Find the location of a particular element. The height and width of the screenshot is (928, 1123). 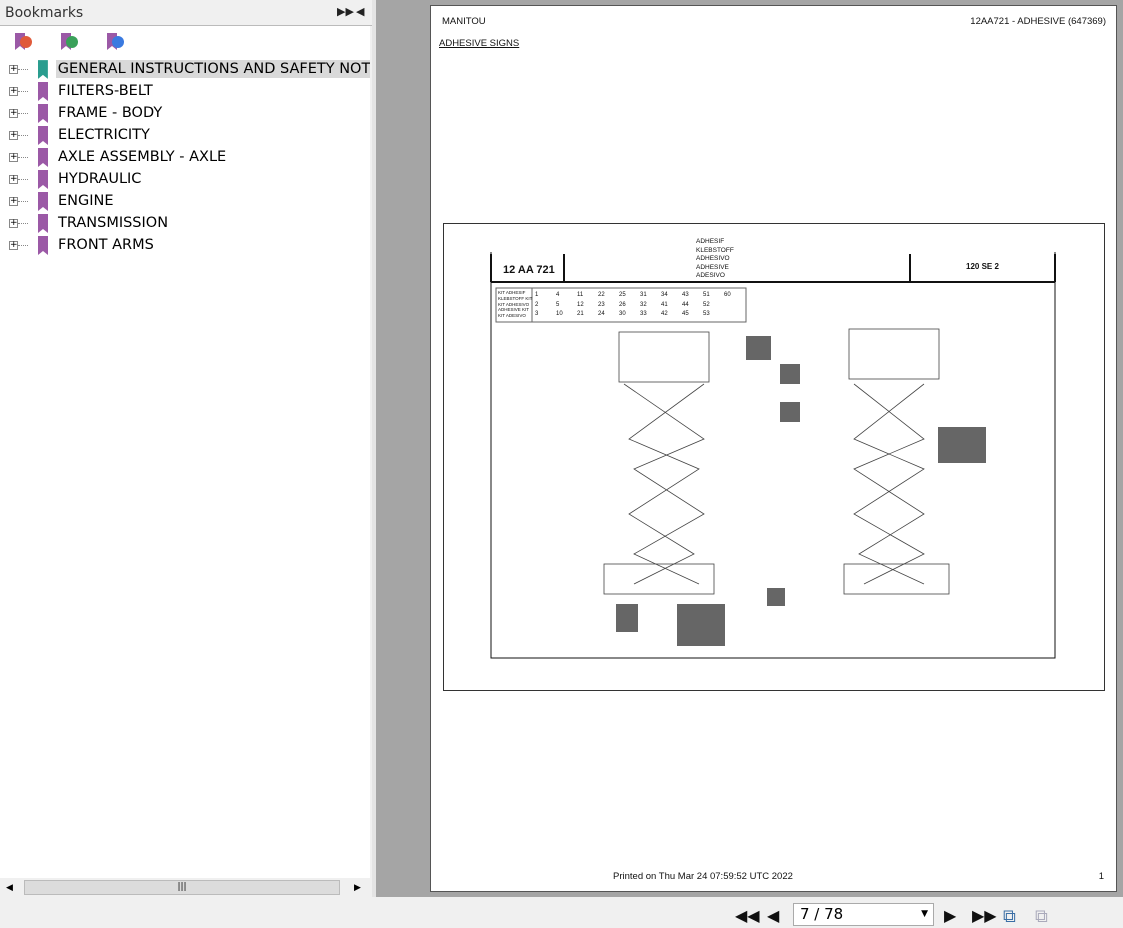

page-indicator: 7 / 78 is located at coordinates (822, 914).